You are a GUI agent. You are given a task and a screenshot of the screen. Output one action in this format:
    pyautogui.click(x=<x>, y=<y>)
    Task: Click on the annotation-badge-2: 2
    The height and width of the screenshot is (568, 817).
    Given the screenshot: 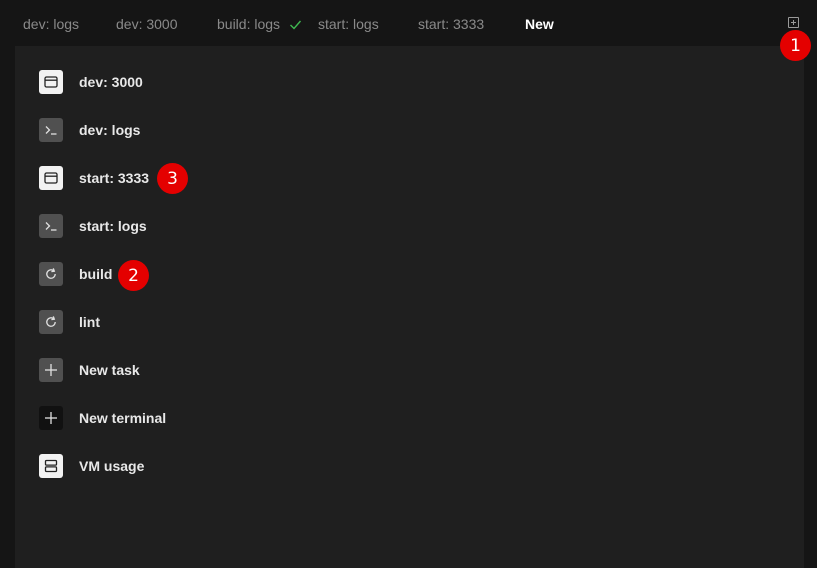 What is the action you would take?
    pyautogui.click(x=133, y=275)
    